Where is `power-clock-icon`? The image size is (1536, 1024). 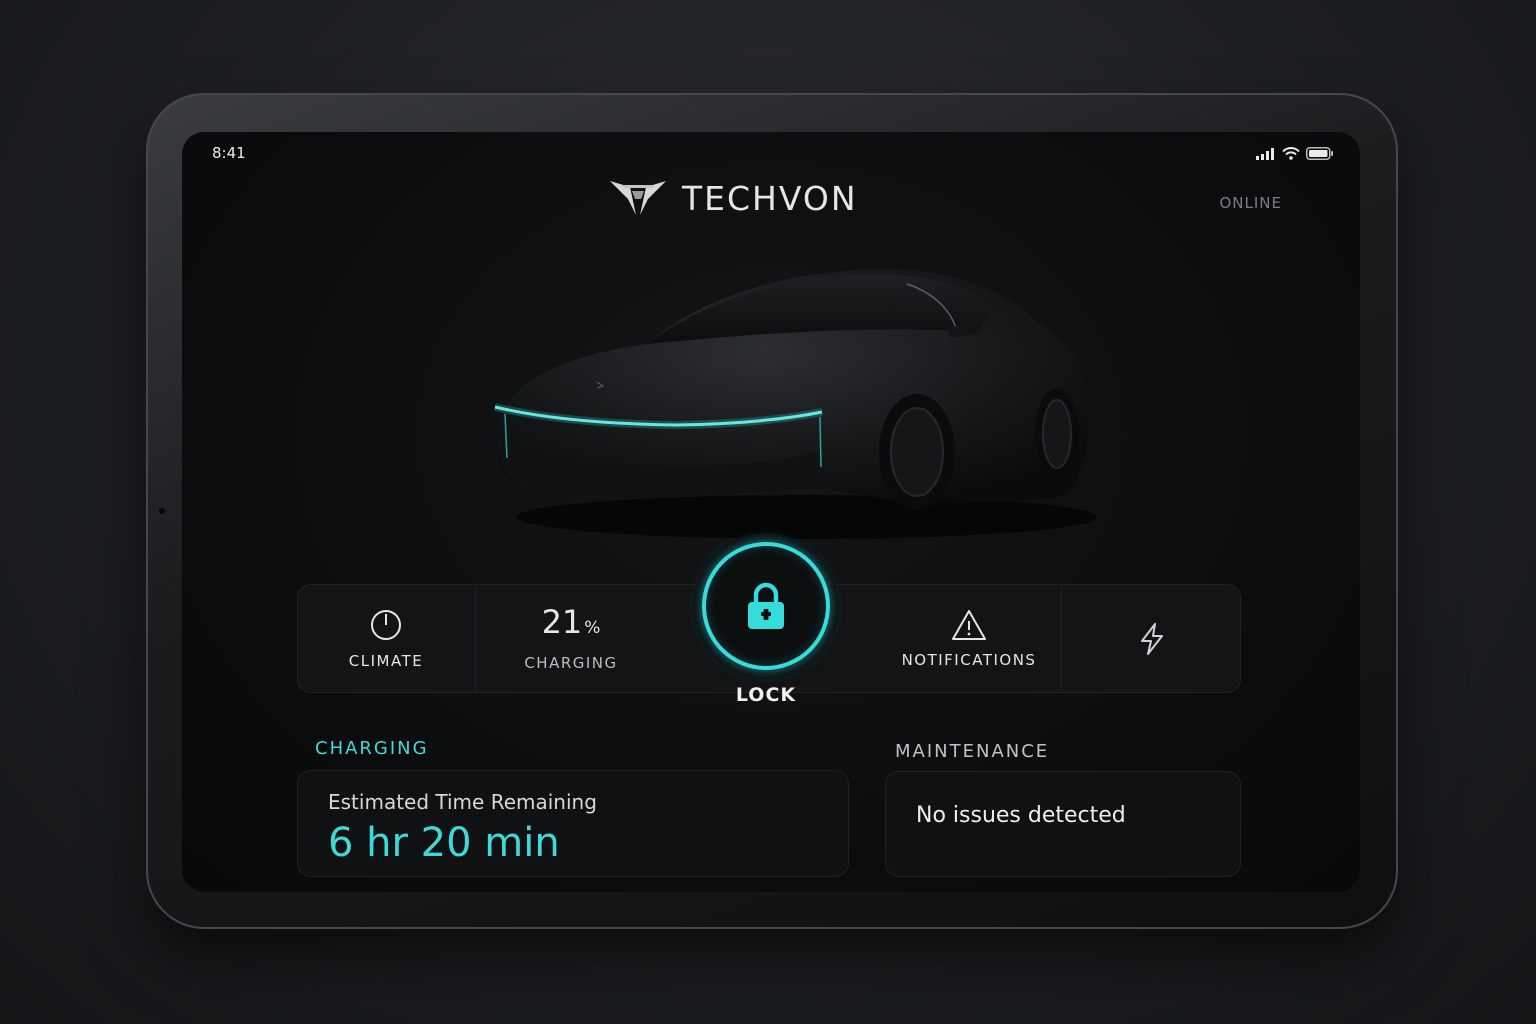 power-clock-icon is located at coordinates (386, 624).